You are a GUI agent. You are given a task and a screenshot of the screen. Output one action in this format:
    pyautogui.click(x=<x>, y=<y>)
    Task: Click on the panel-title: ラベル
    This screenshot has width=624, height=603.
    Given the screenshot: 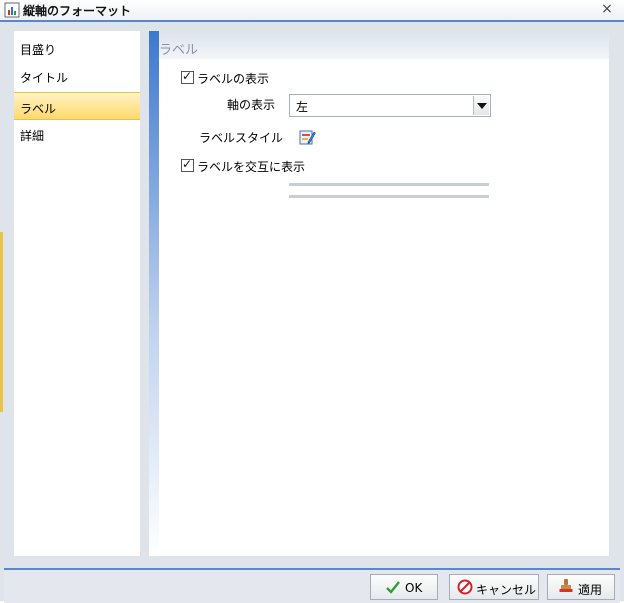 What is the action you would take?
    pyautogui.click(x=179, y=50)
    